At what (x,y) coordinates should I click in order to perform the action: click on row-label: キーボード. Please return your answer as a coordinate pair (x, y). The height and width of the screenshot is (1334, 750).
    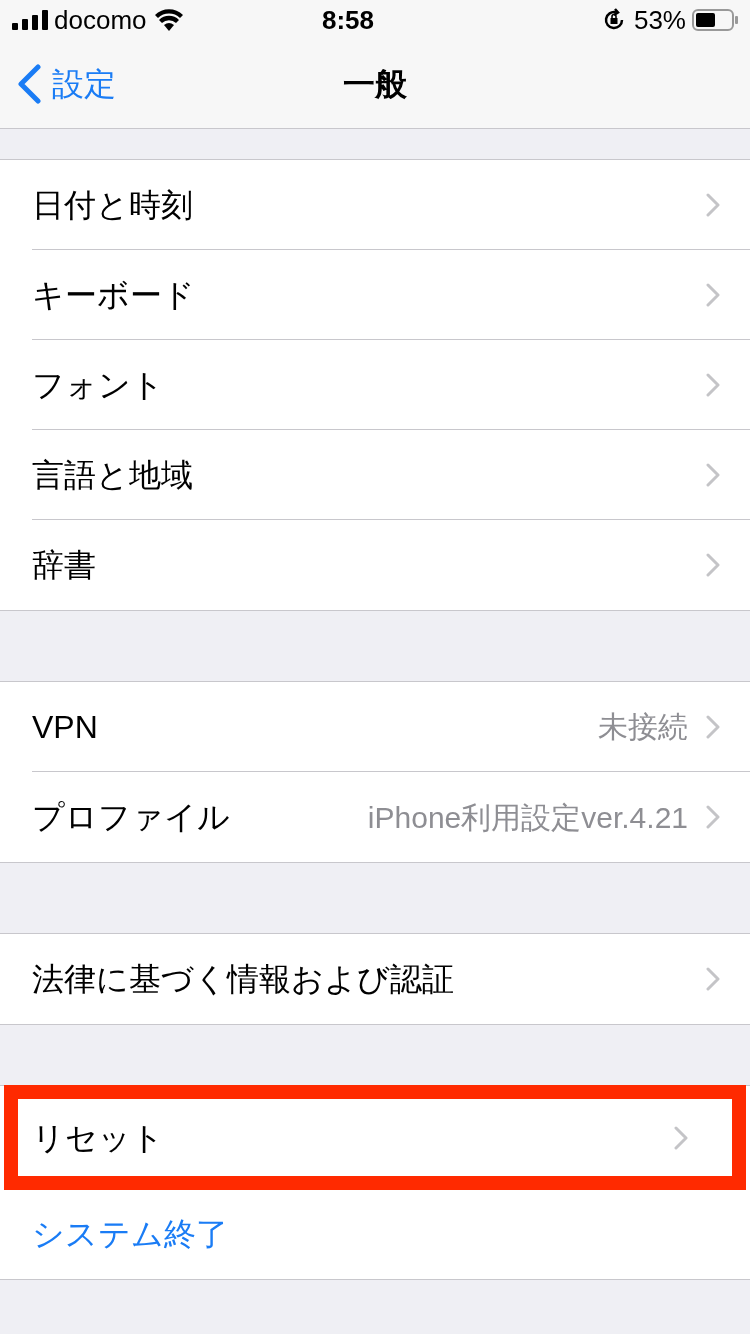
    Looking at the image, I should click on (113, 295).